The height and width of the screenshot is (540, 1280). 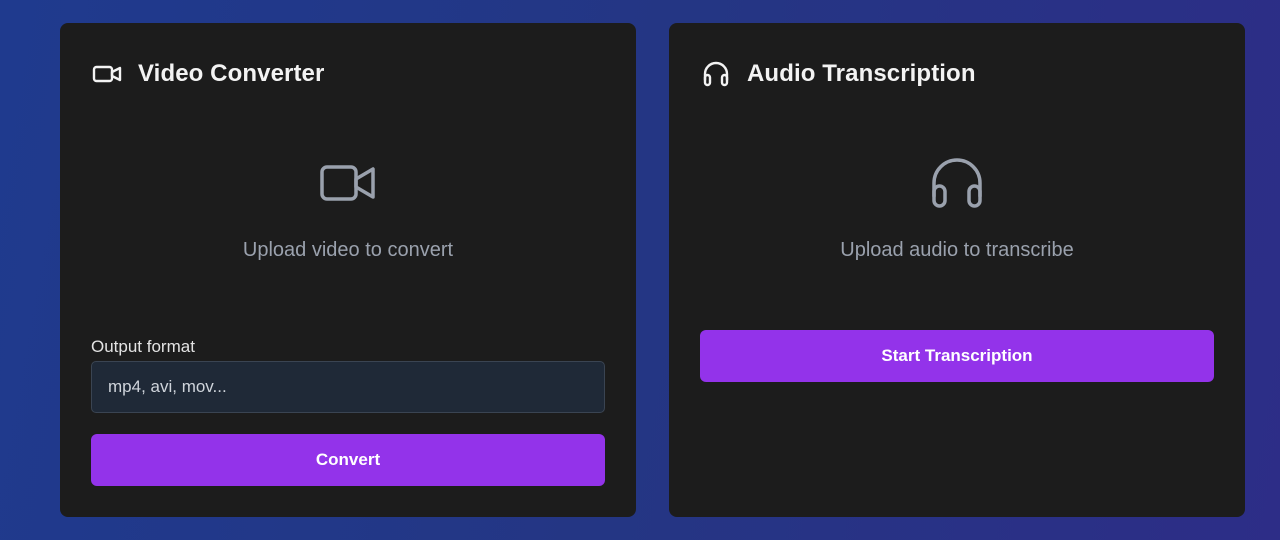 I want to click on headphones-icon, so click(x=715, y=74).